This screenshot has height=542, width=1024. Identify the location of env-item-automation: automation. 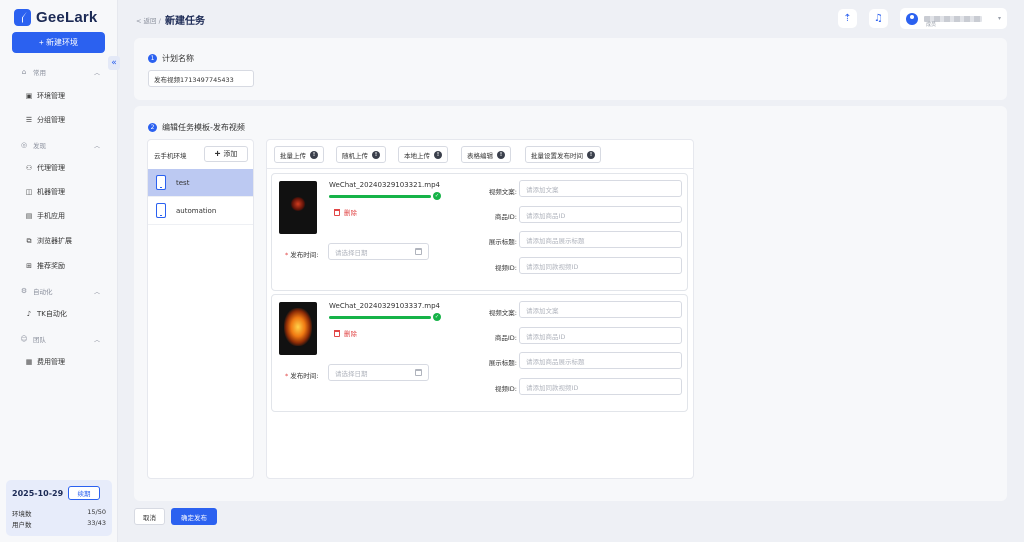
(200, 211).